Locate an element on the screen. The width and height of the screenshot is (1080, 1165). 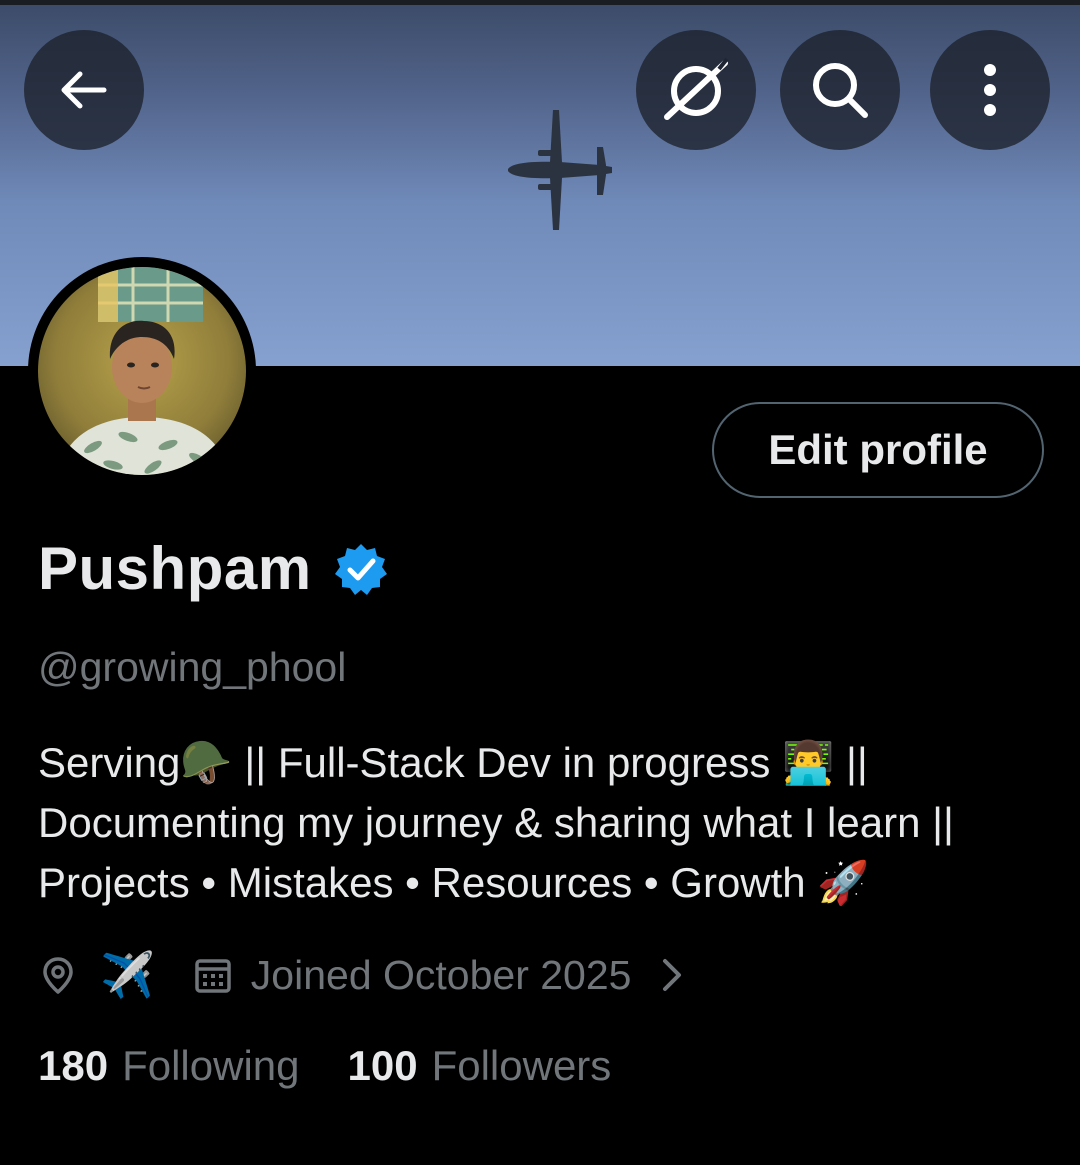
profile-stats: 180 Following 100 Followers is located at coordinates (324, 1066).